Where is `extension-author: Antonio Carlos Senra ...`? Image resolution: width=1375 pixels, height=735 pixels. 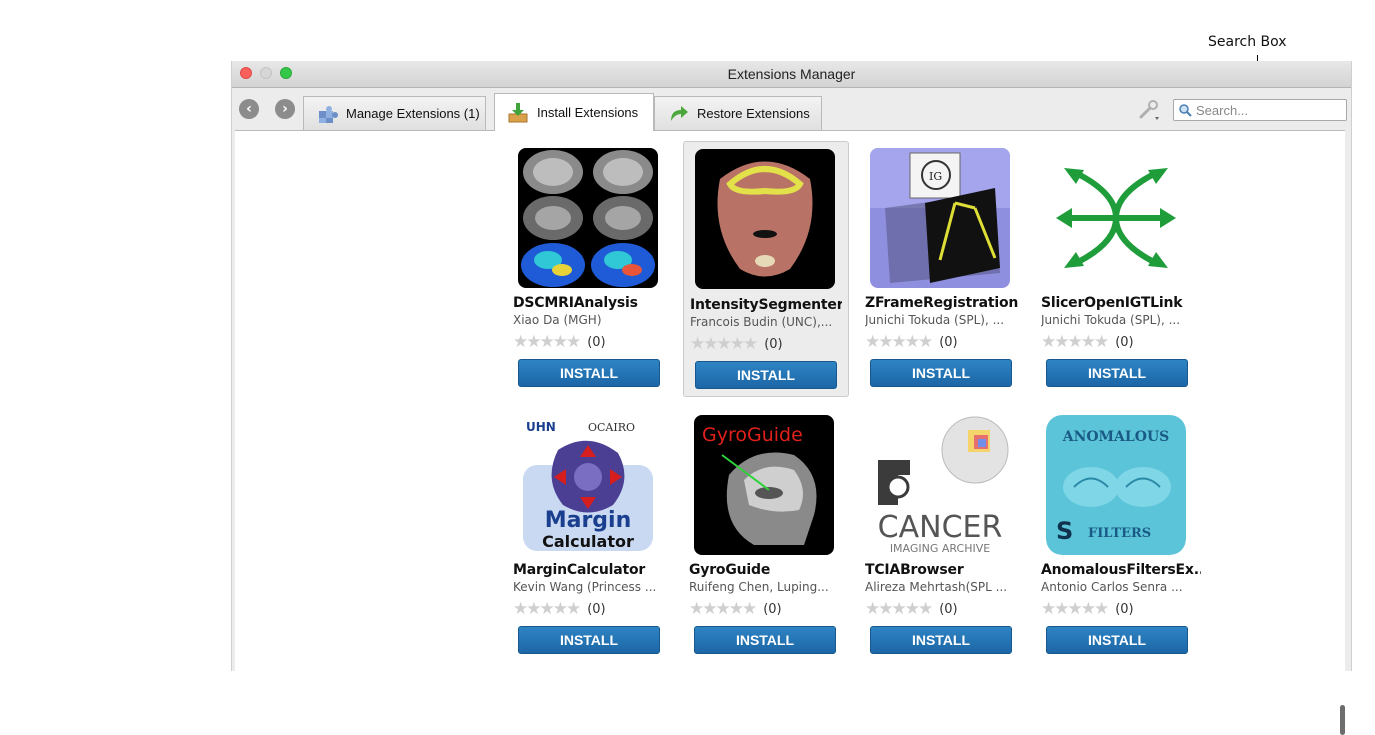 extension-author: Antonio Carlos Senra ... is located at coordinates (1112, 587).